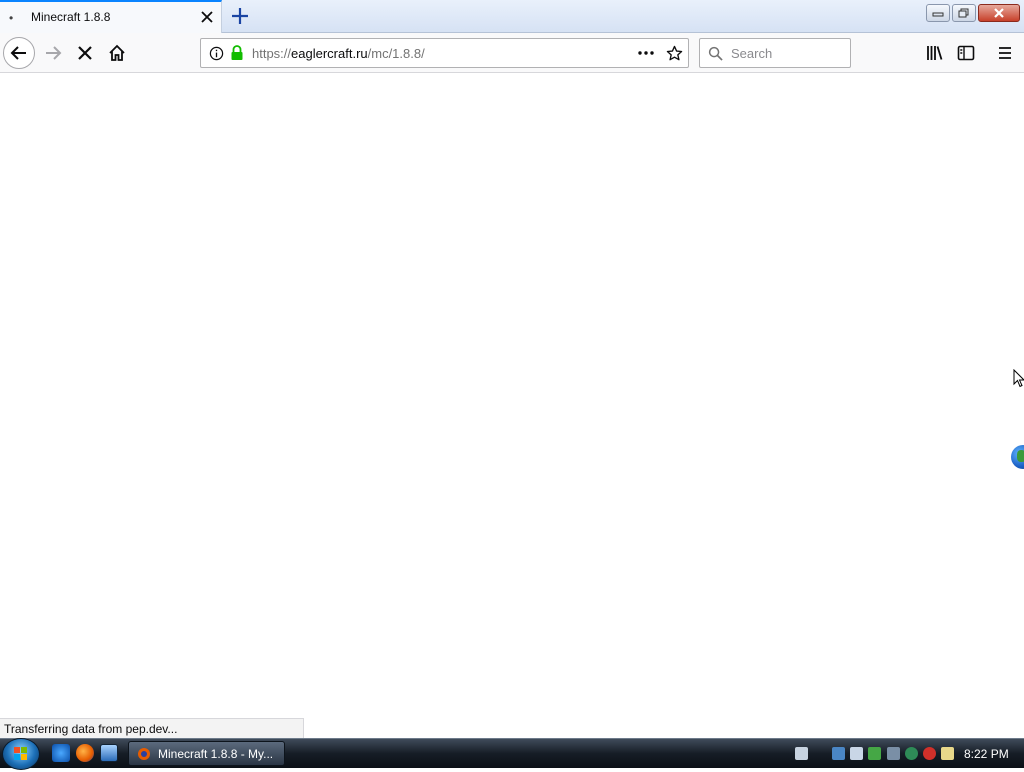  I want to click on lock-icon, so click(237, 53).